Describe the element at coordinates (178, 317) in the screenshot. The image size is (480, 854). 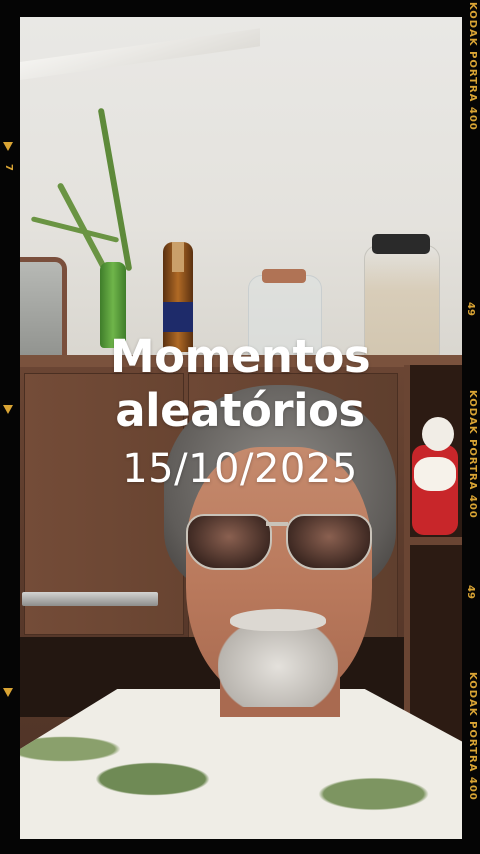
I see `beer-bottle-label` at that location.